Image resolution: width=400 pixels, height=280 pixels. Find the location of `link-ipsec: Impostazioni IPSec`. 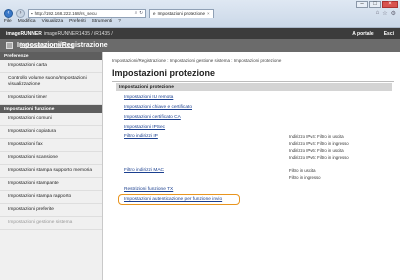

link-ipsec: Impostazioni IPSec is located at coordinates (144, 127).